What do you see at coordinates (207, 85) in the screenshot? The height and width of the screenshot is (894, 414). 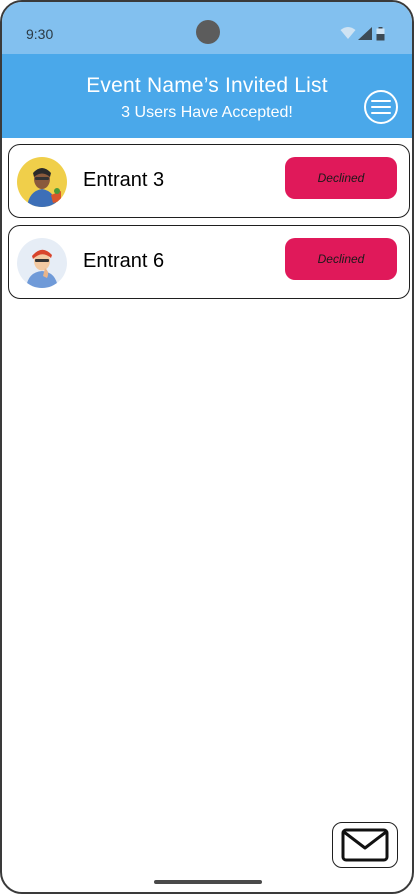 I see `page-title: Event Name’s Invited List` at bounding box center [207, 85].